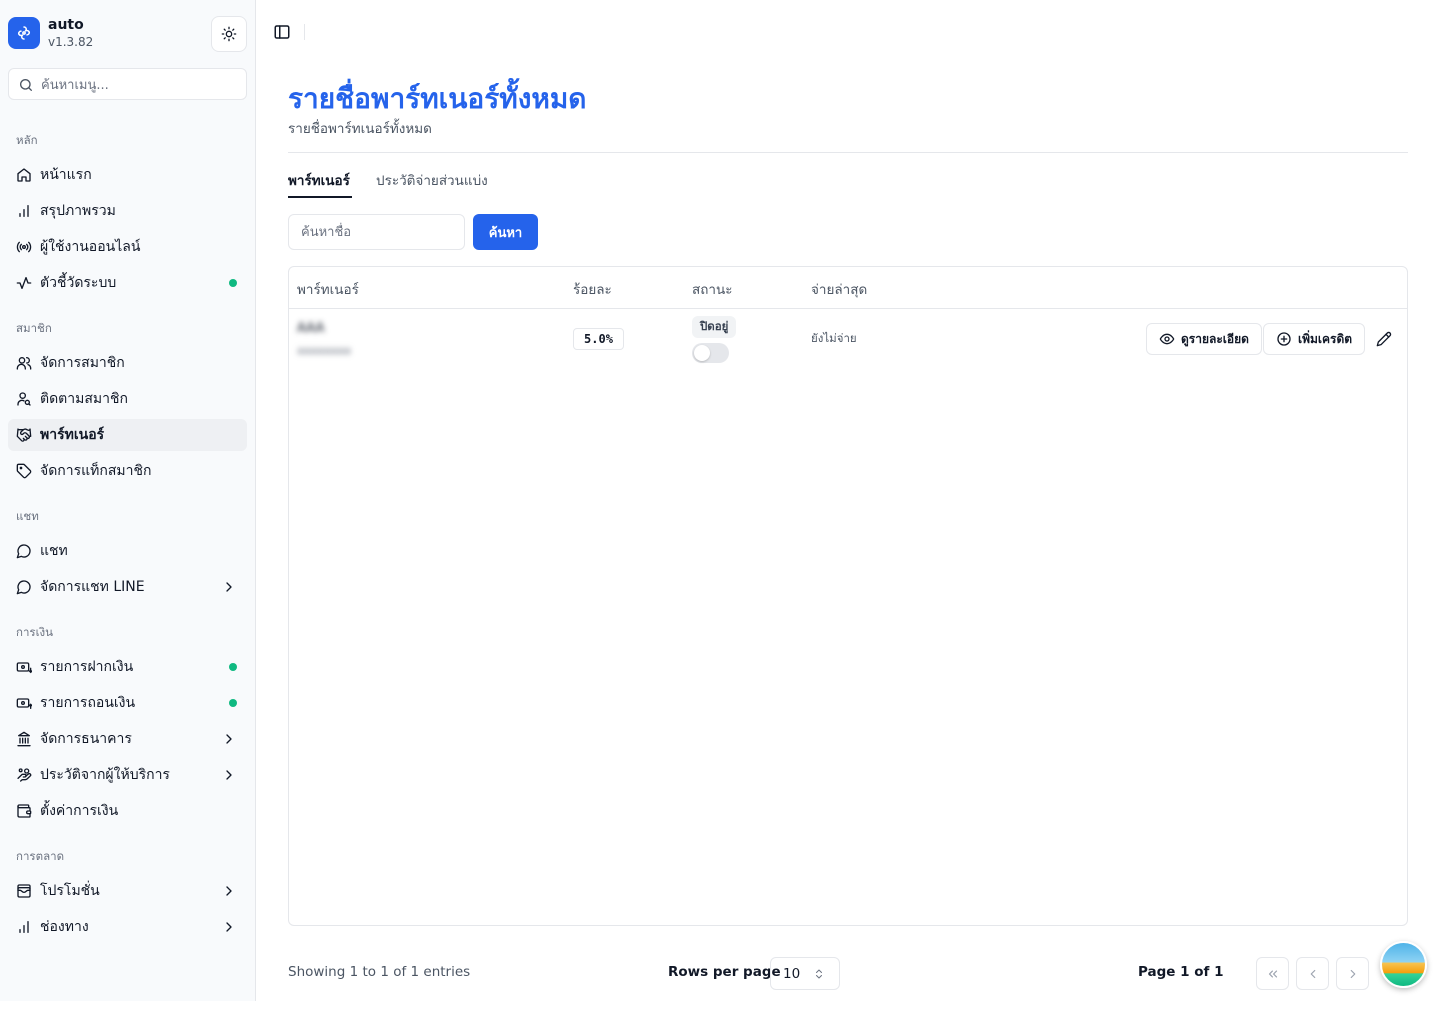 This screenshot has height=1022, width=1440. What do you see at coordinates (54, 551) in the screenshot?
I see `sidebar-item-label: แชท` at bounding box center [54, 551].